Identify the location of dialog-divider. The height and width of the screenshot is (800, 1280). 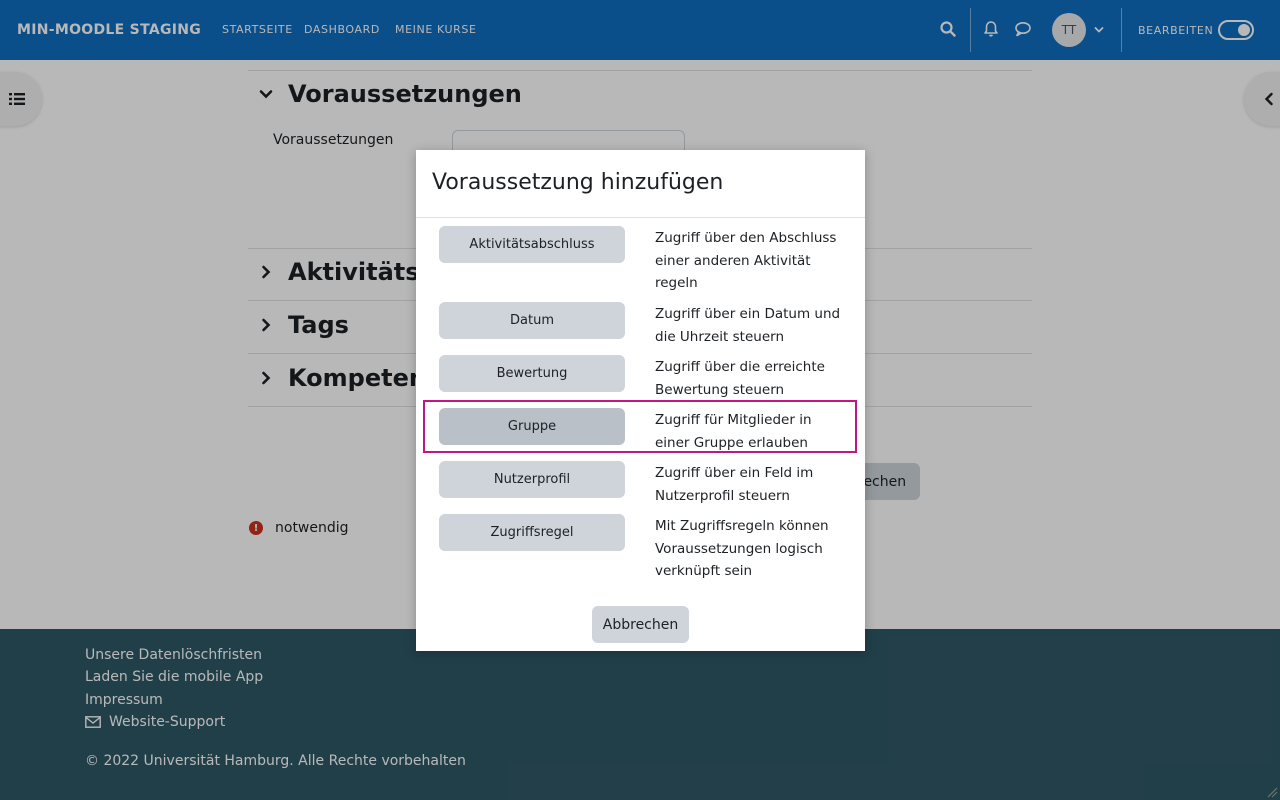
(640, 217).